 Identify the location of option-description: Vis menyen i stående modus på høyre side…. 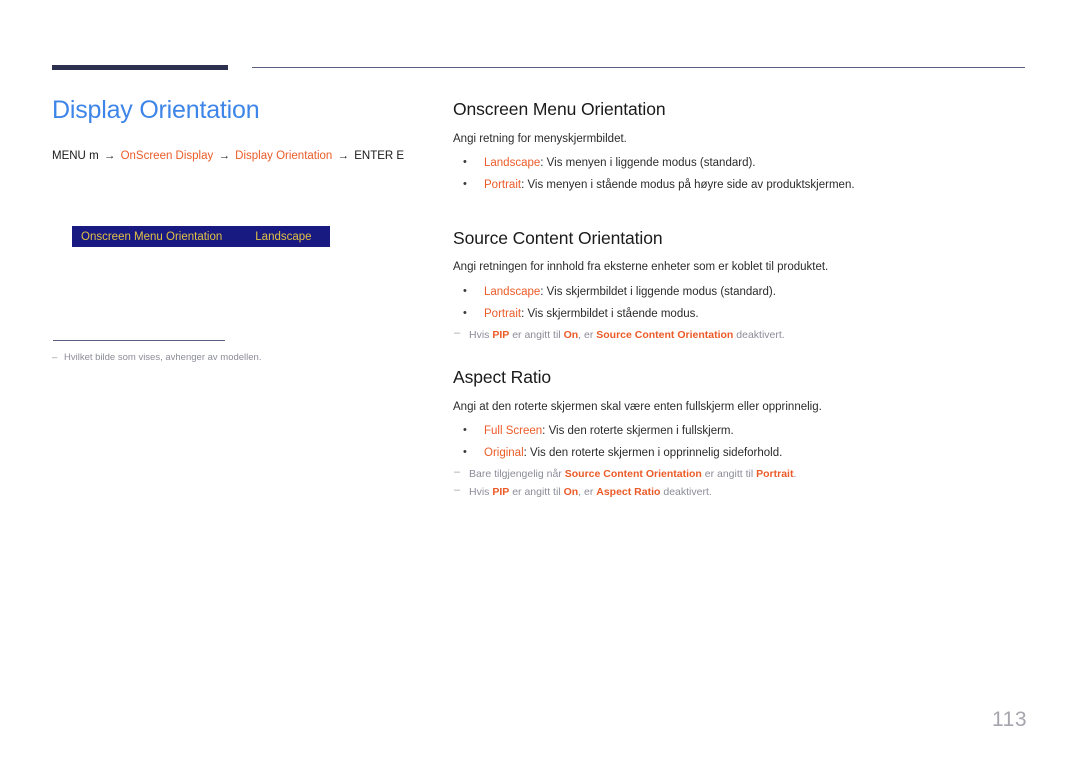
(691, 185).